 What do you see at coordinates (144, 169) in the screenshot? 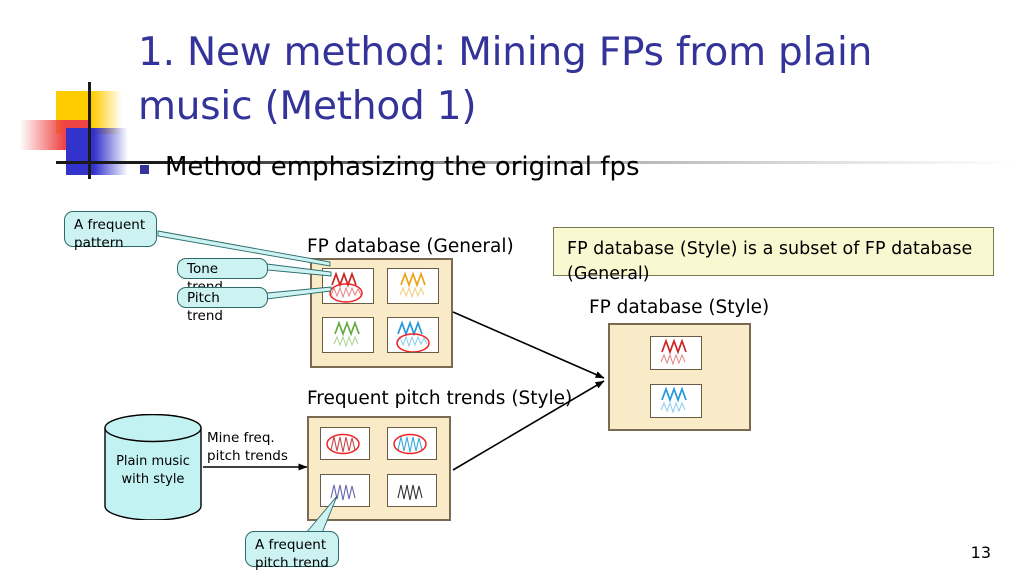
I see `bullet-square-icon` at bounding box center [144, 169].